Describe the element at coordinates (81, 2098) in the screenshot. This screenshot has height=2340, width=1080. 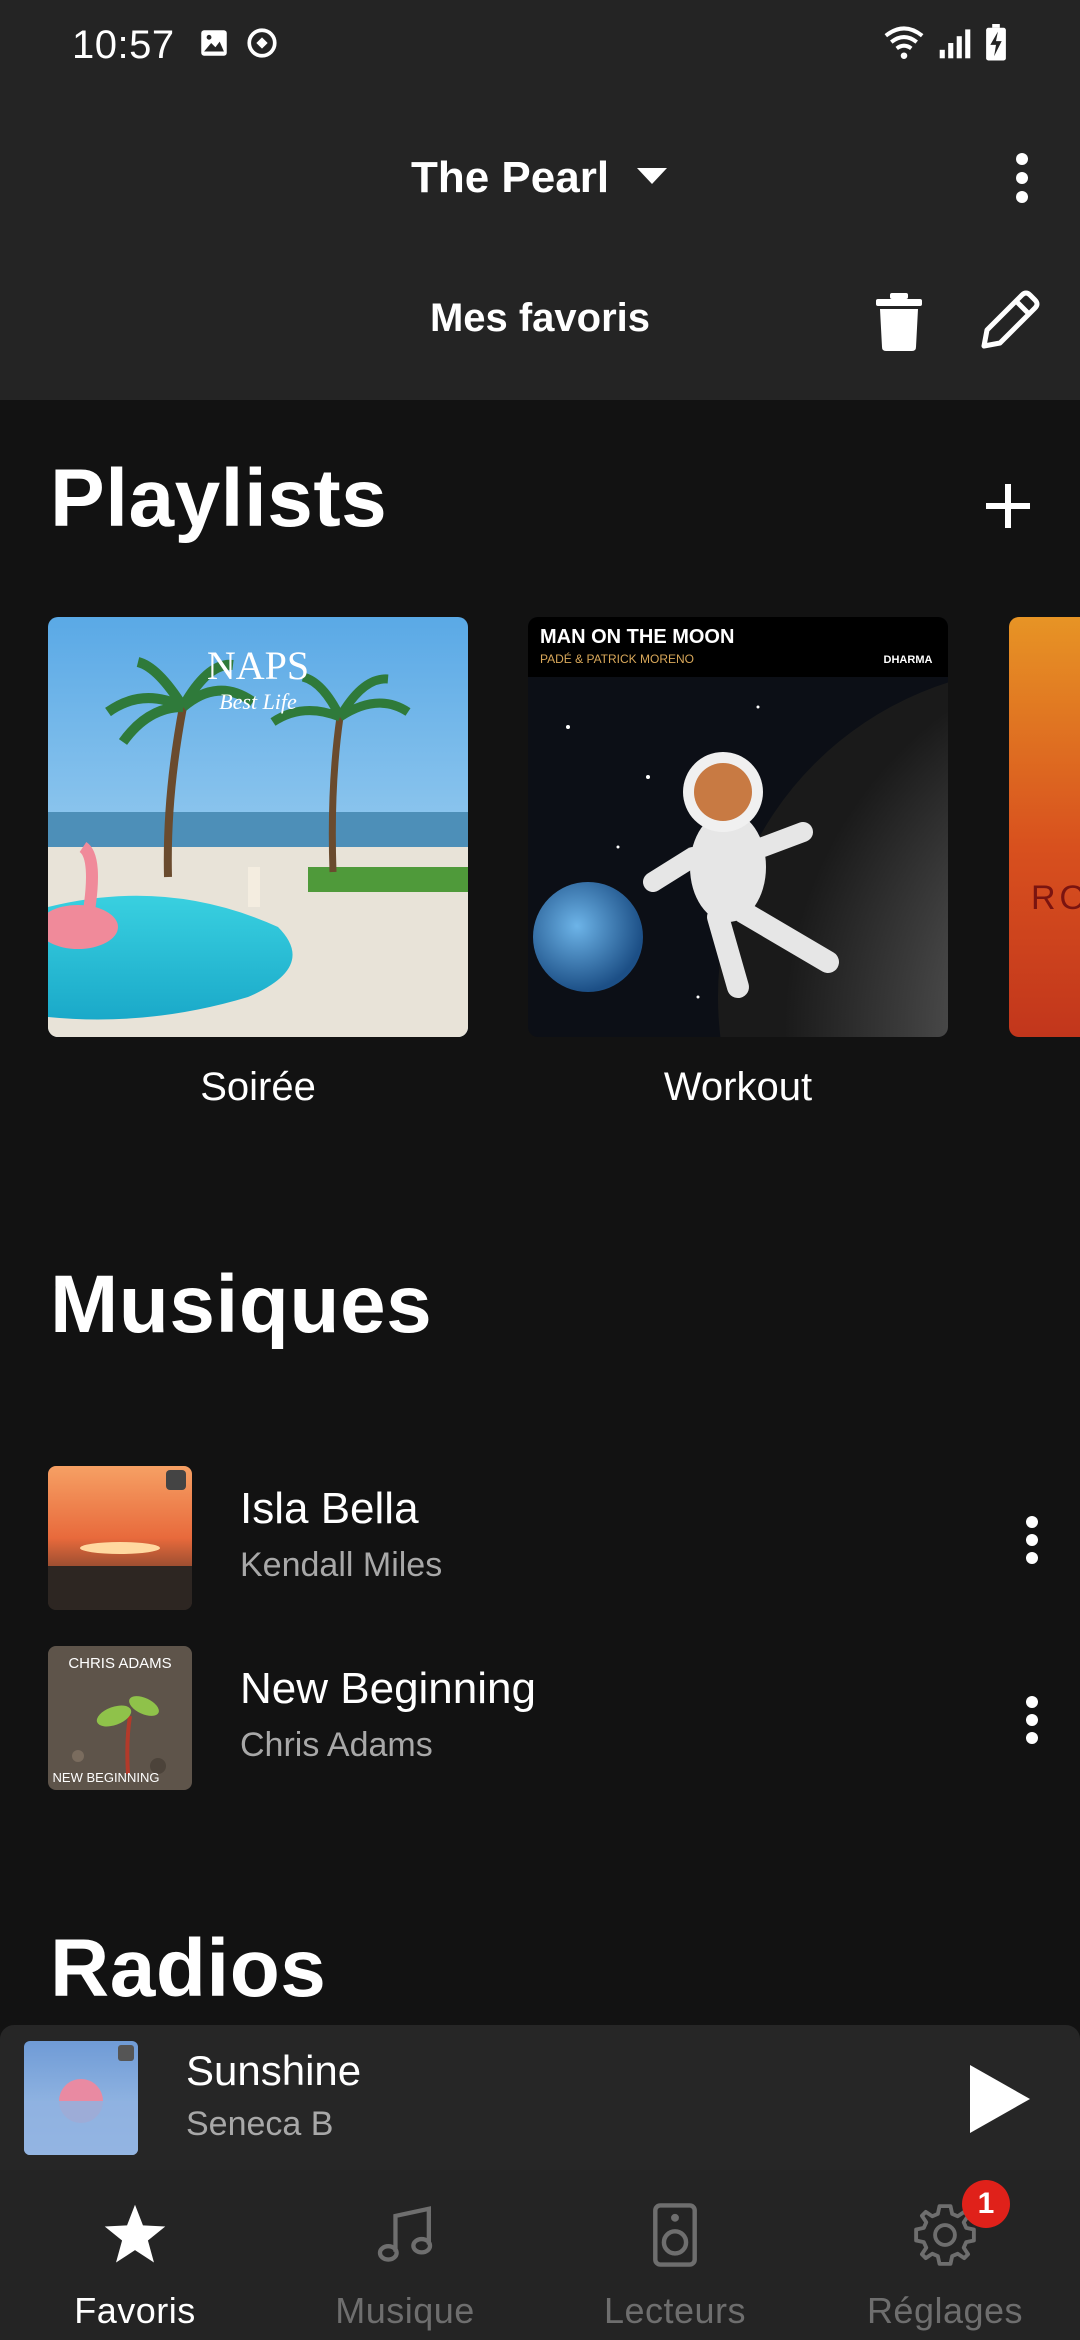
I see `now-playing-cover` at that location.